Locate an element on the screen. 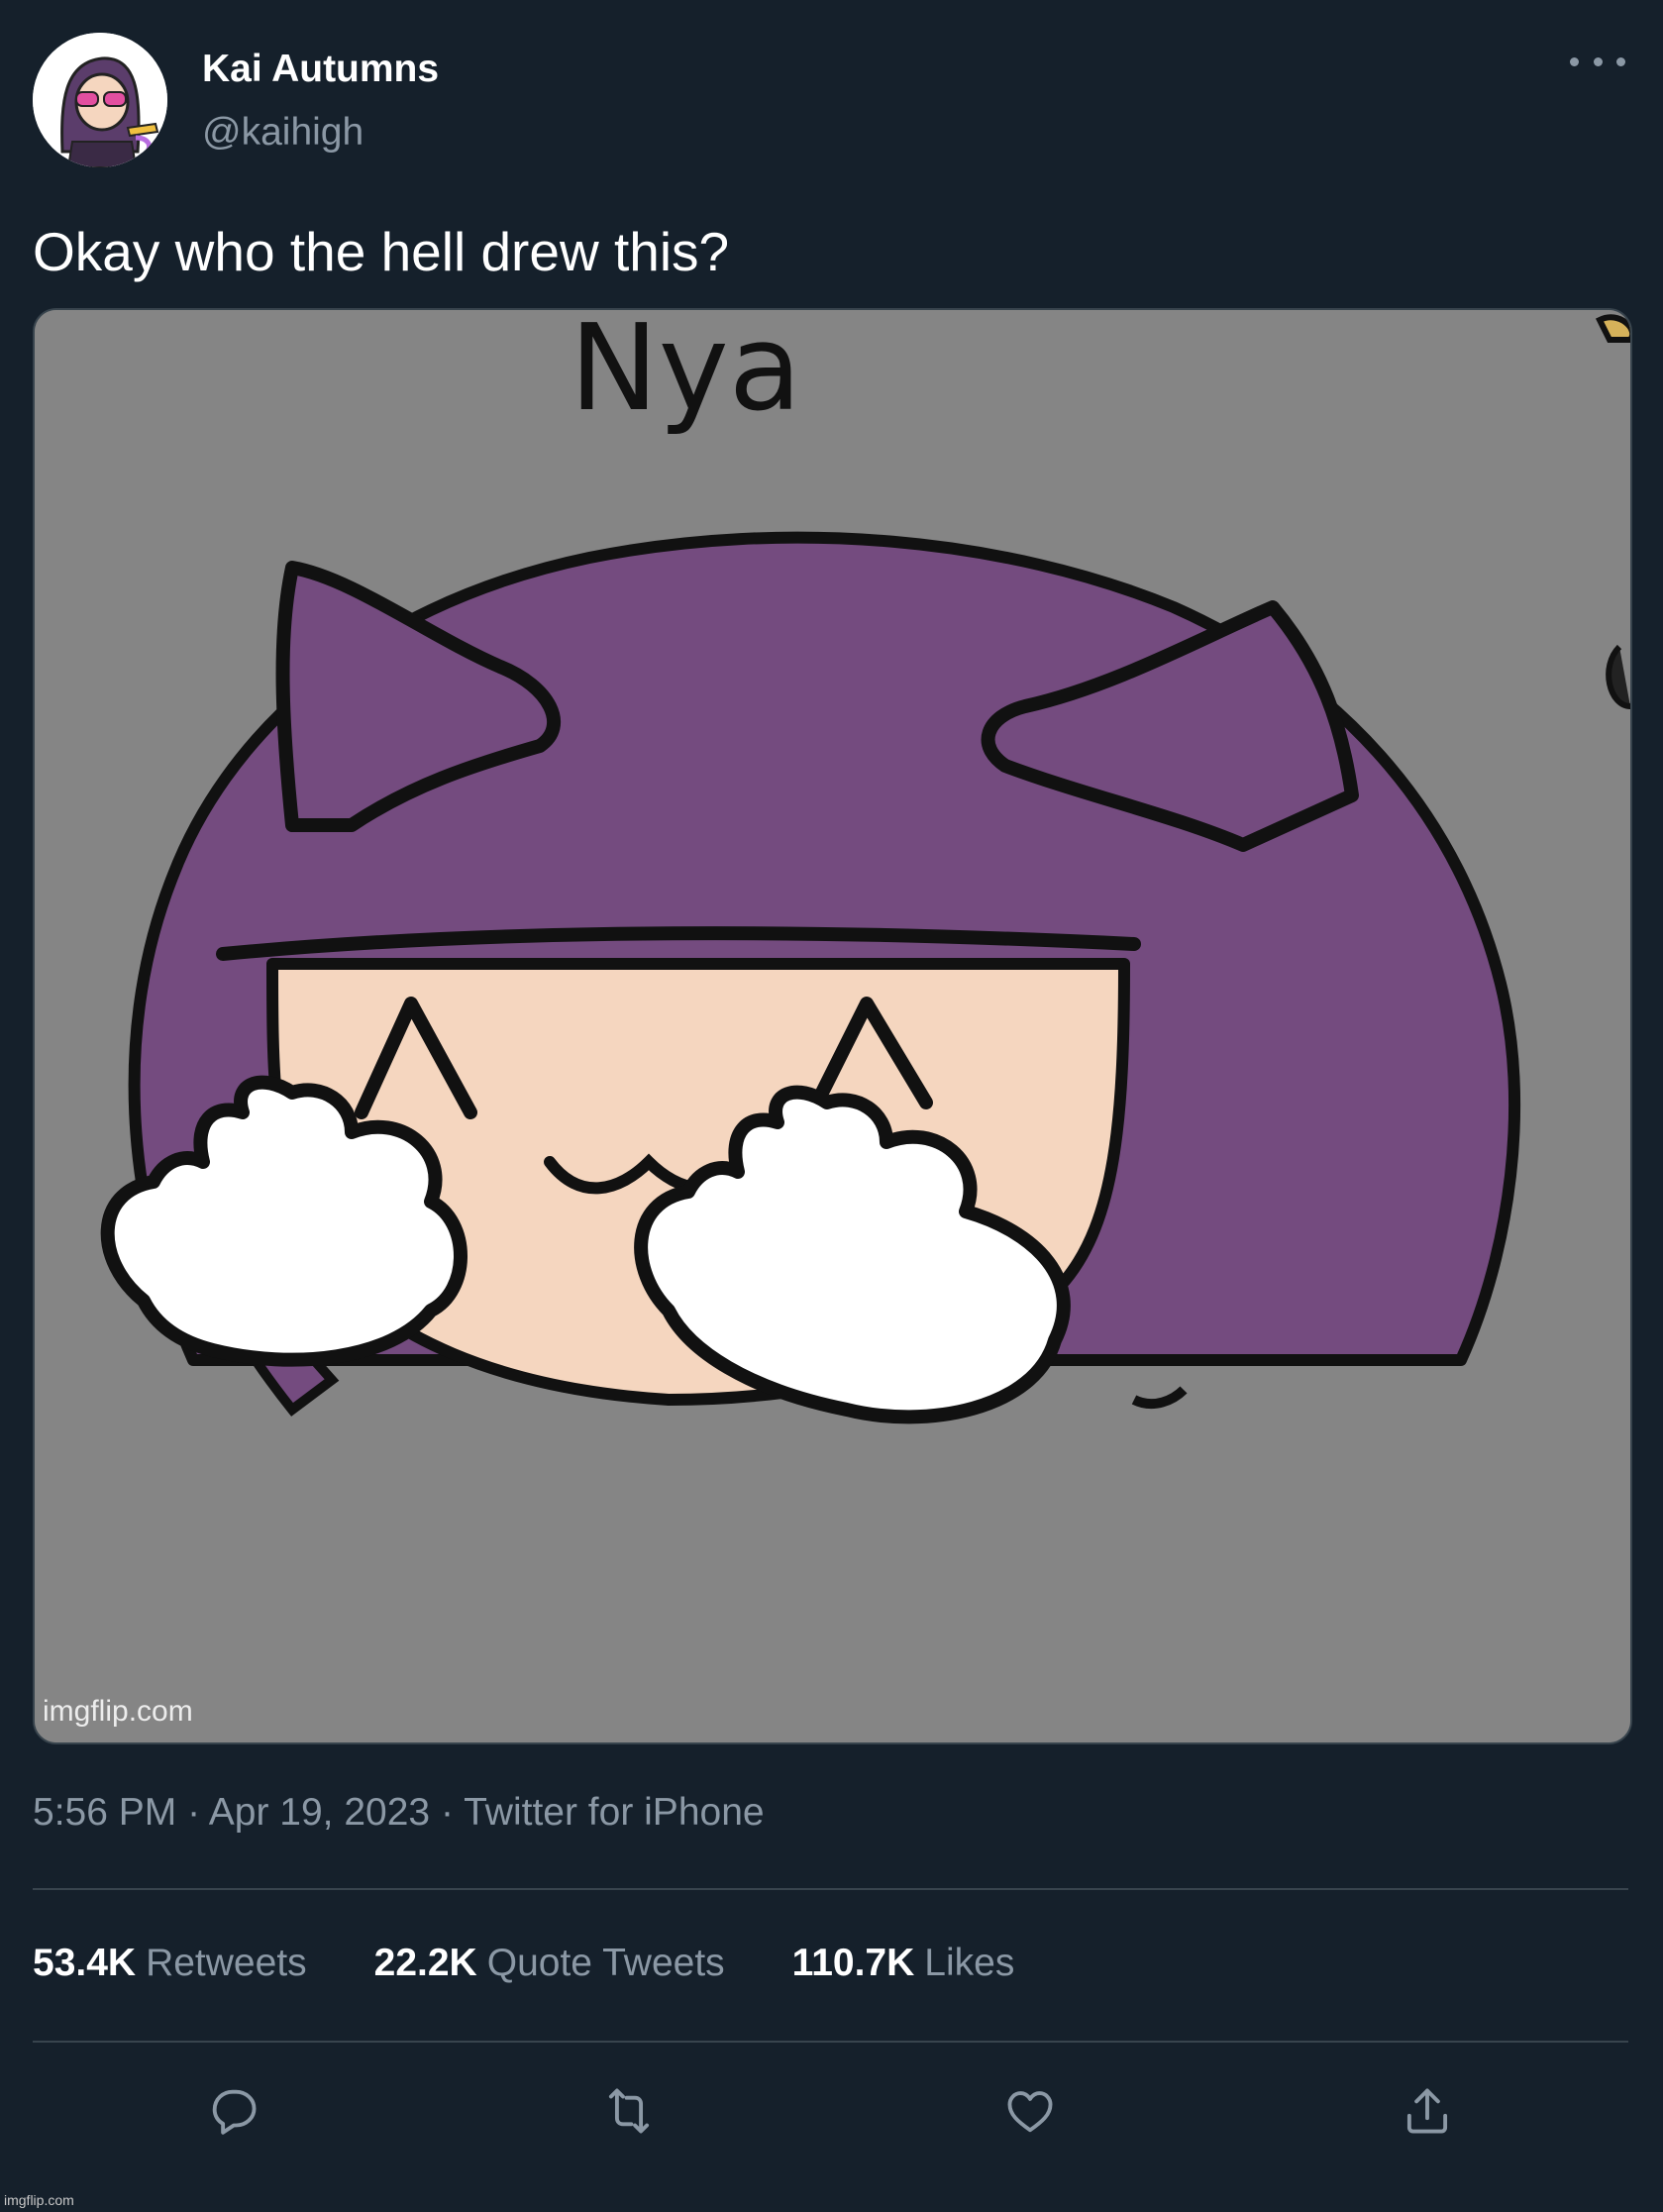  retweets-stat: 53.4K Retweets is located at coordinates (170, 1963).